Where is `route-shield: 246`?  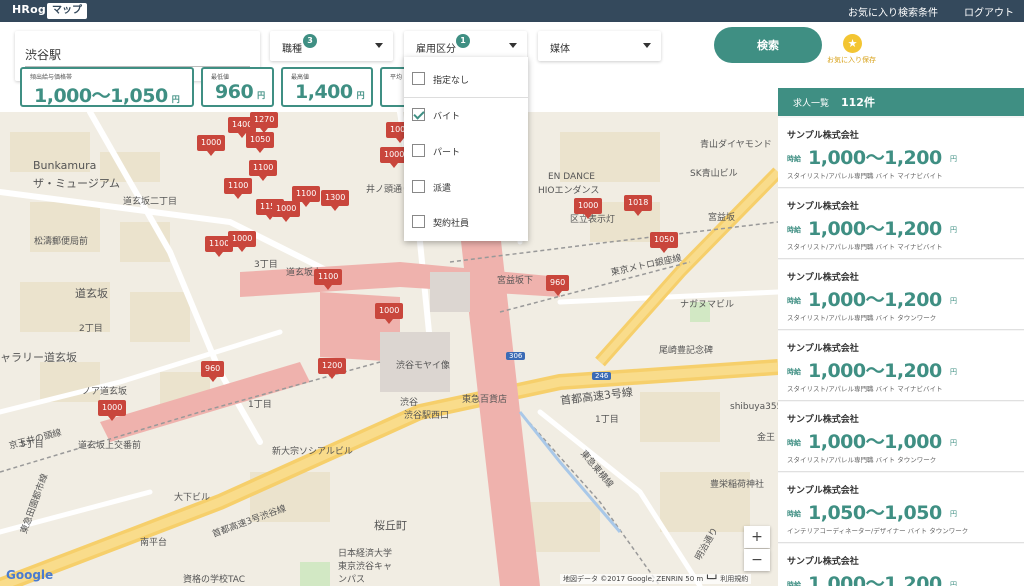
route-shield: 246 is located at coordinates (602, 376).